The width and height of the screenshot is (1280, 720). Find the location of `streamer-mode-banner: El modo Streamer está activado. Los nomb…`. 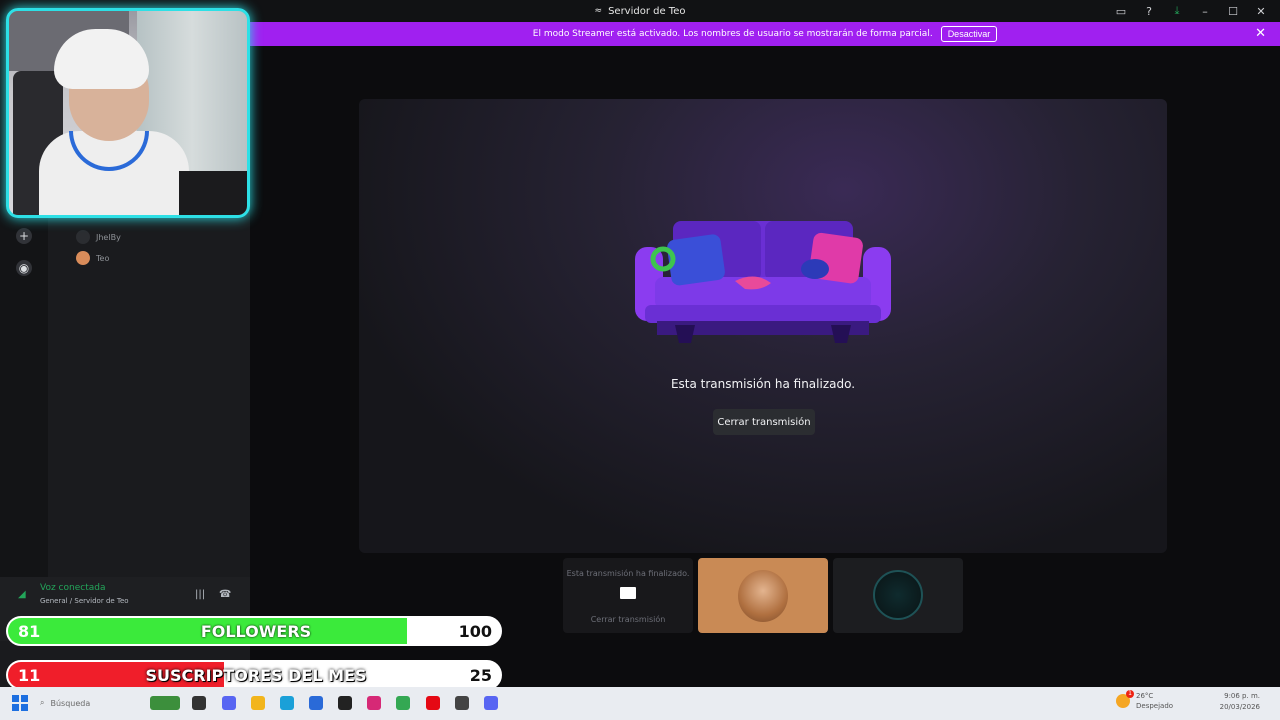

streamer-mode-banner: El modo Streamer está activado. Los nomb… is located at coordinates (765, 34).